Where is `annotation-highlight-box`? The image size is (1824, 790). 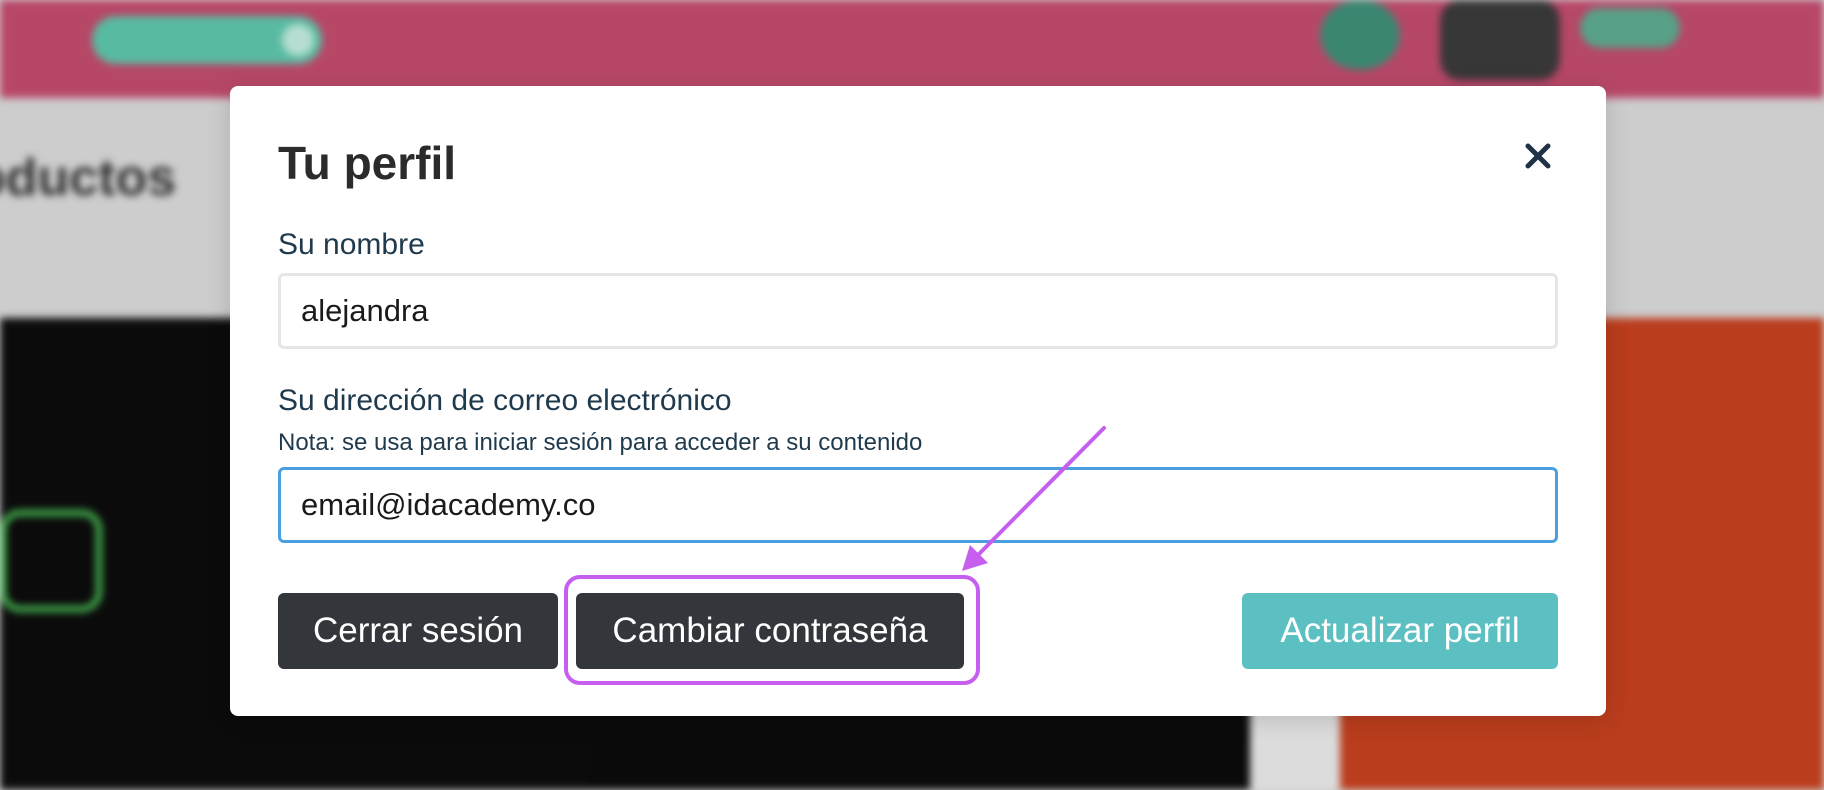 annotation-highlight-box is located at coordinates (772, 630).